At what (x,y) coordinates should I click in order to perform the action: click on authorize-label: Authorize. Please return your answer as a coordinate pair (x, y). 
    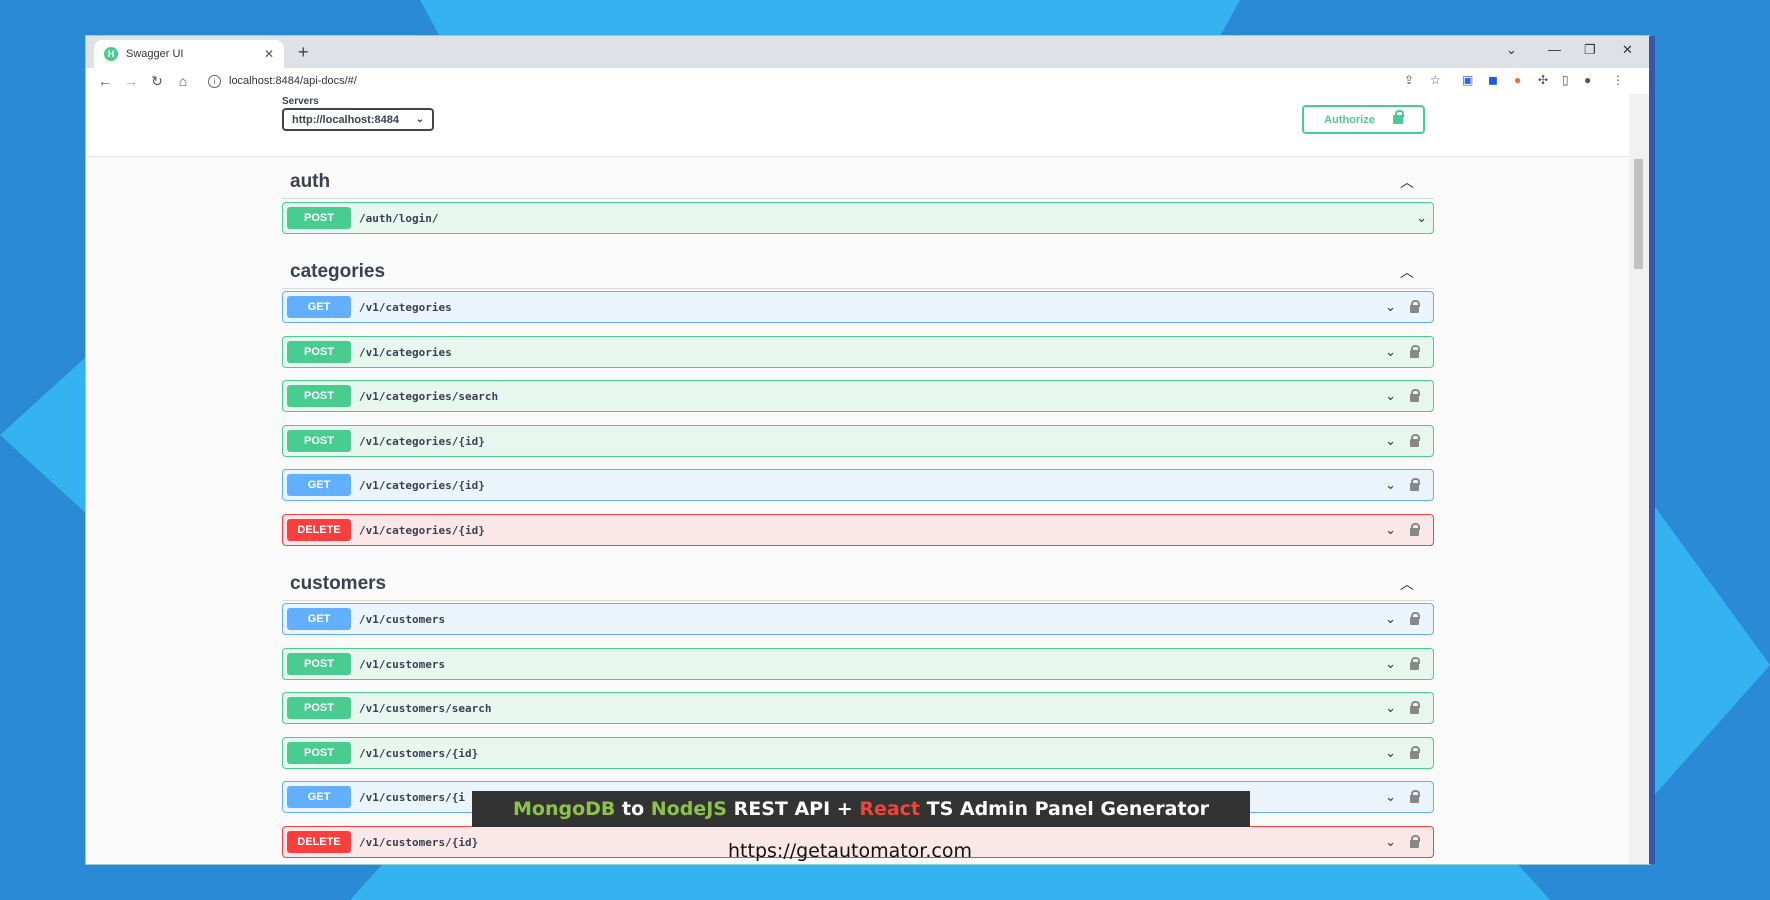
    Looking at the image, I should click on (1349, 119).